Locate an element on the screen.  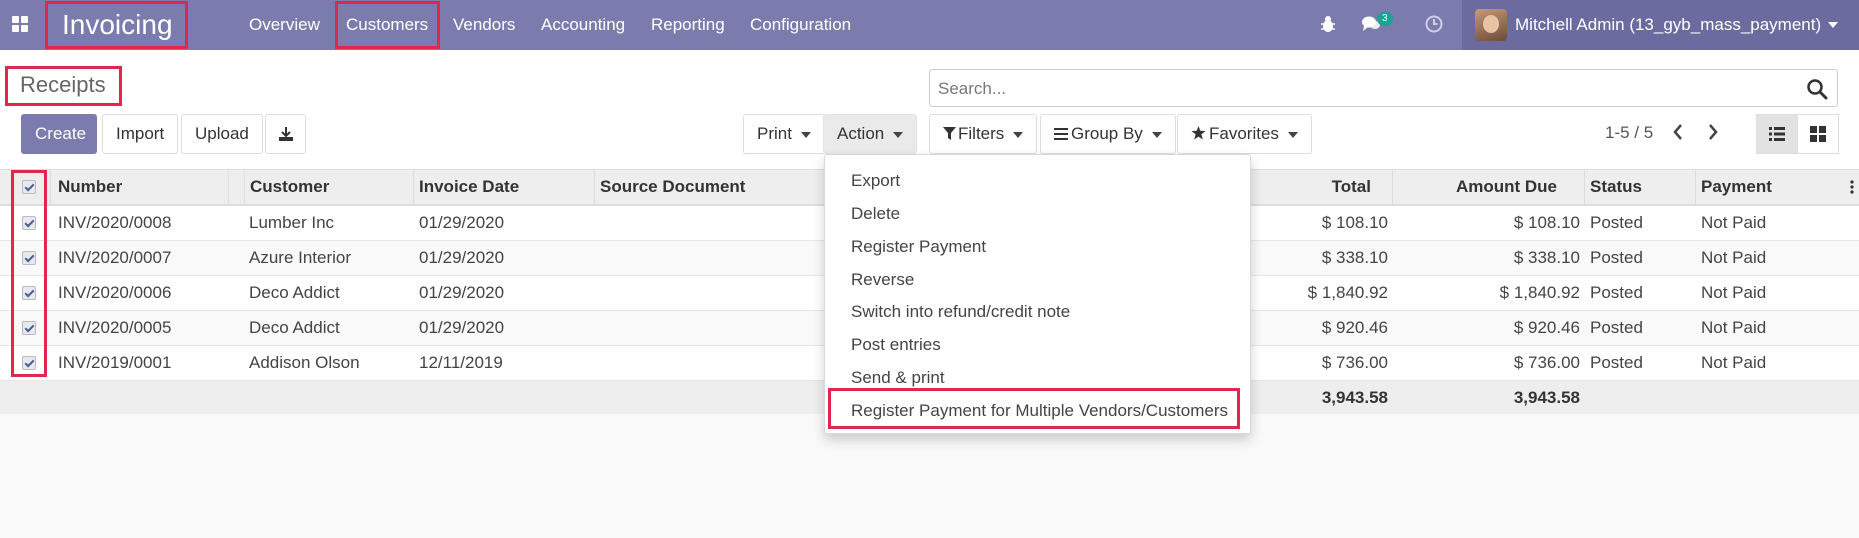
header-invoice-date: Invoice Date is located at coordinates (469, 187).